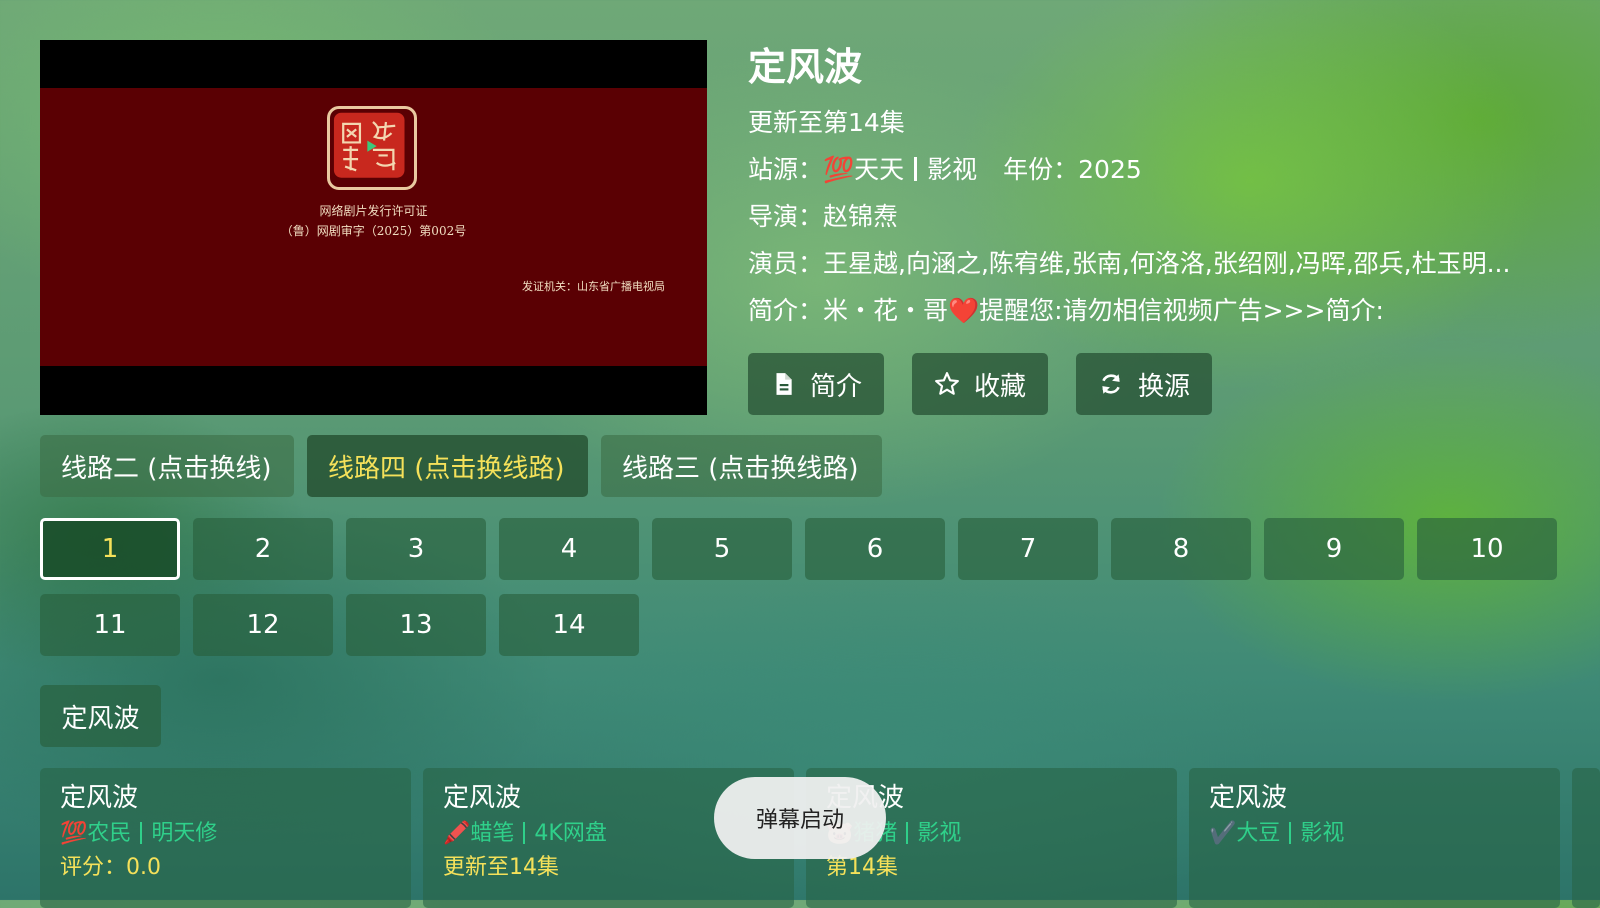 The width and height of the screenshot is (1600, 908). Describe the element at coordinates (1223, 833) in the screenshot. I see `card-source-emoji-icon: ✔️` at that location.